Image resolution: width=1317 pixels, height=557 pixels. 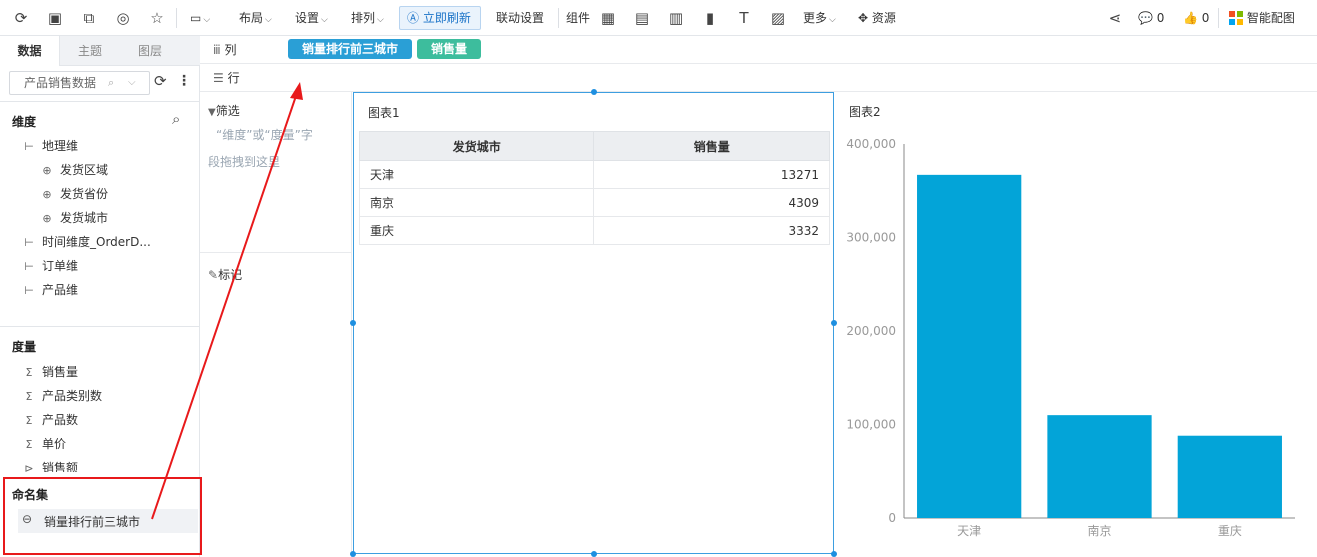 What do you see at coordinates (969, 531) in the screenshot?
I see `x-tick-label: 天津` at bounding box center [969, 531].